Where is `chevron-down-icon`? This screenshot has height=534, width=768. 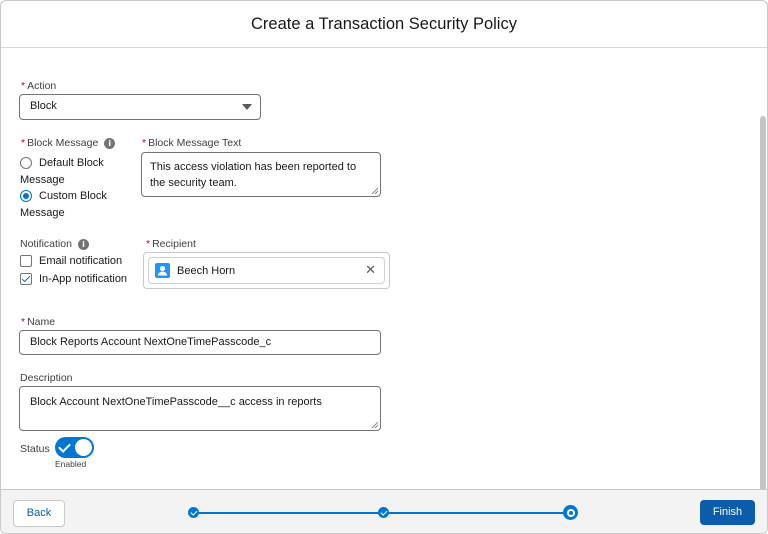
chevron-down-icon is located at coordinates (247, 107).